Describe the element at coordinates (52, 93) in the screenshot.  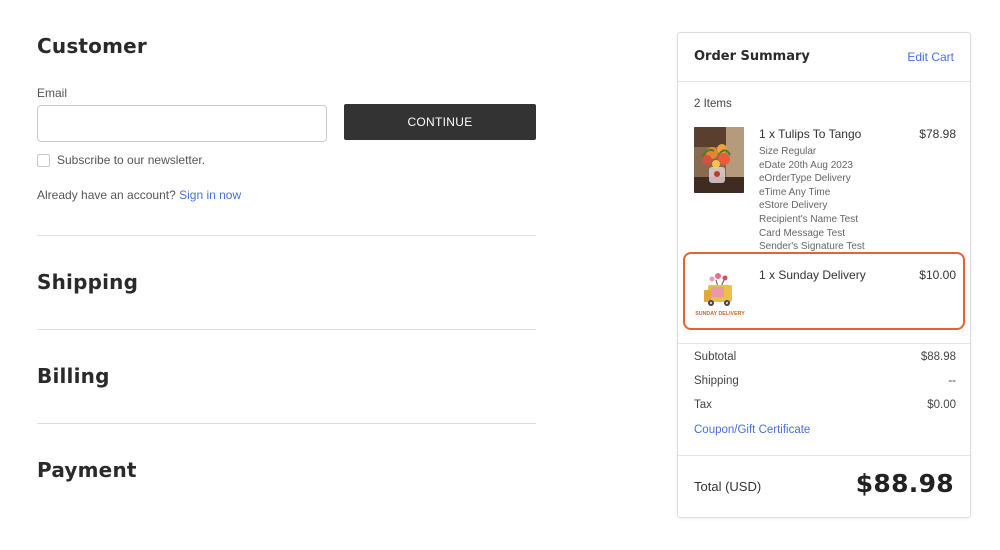
I see `email-label: Email` at that location.